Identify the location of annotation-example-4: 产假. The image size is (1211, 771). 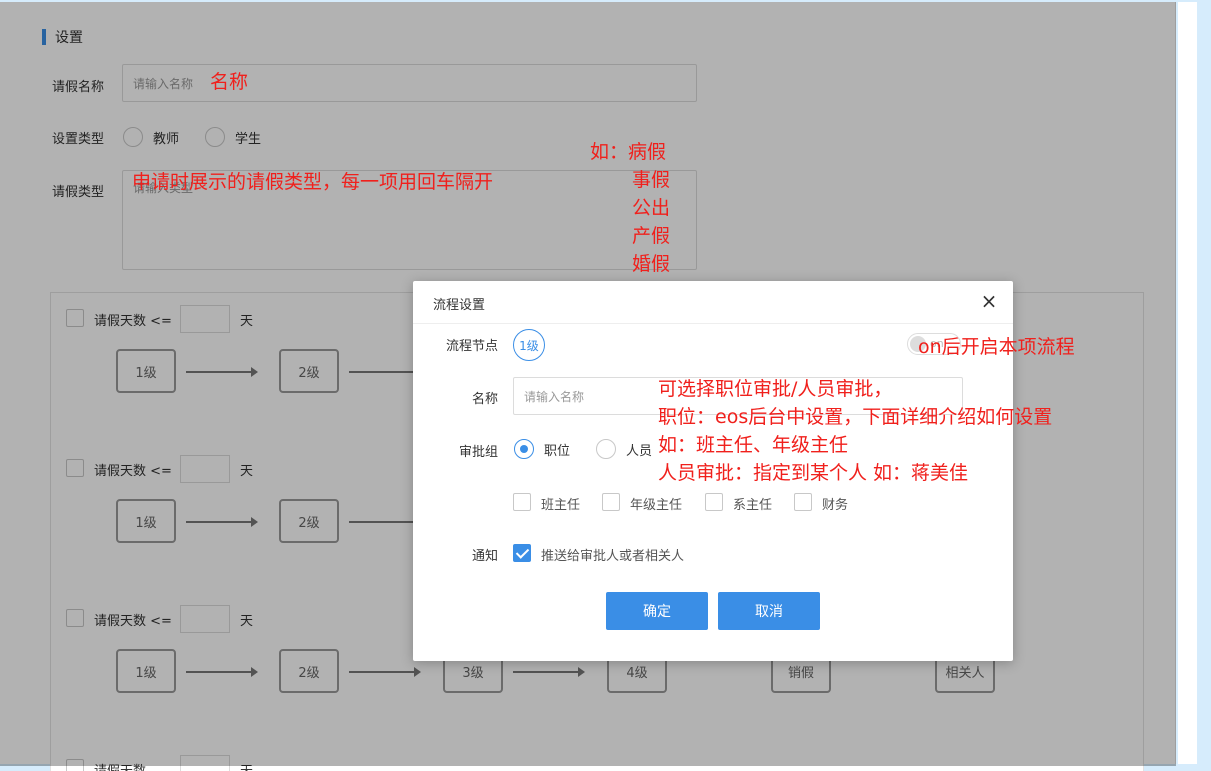
(651, 236).